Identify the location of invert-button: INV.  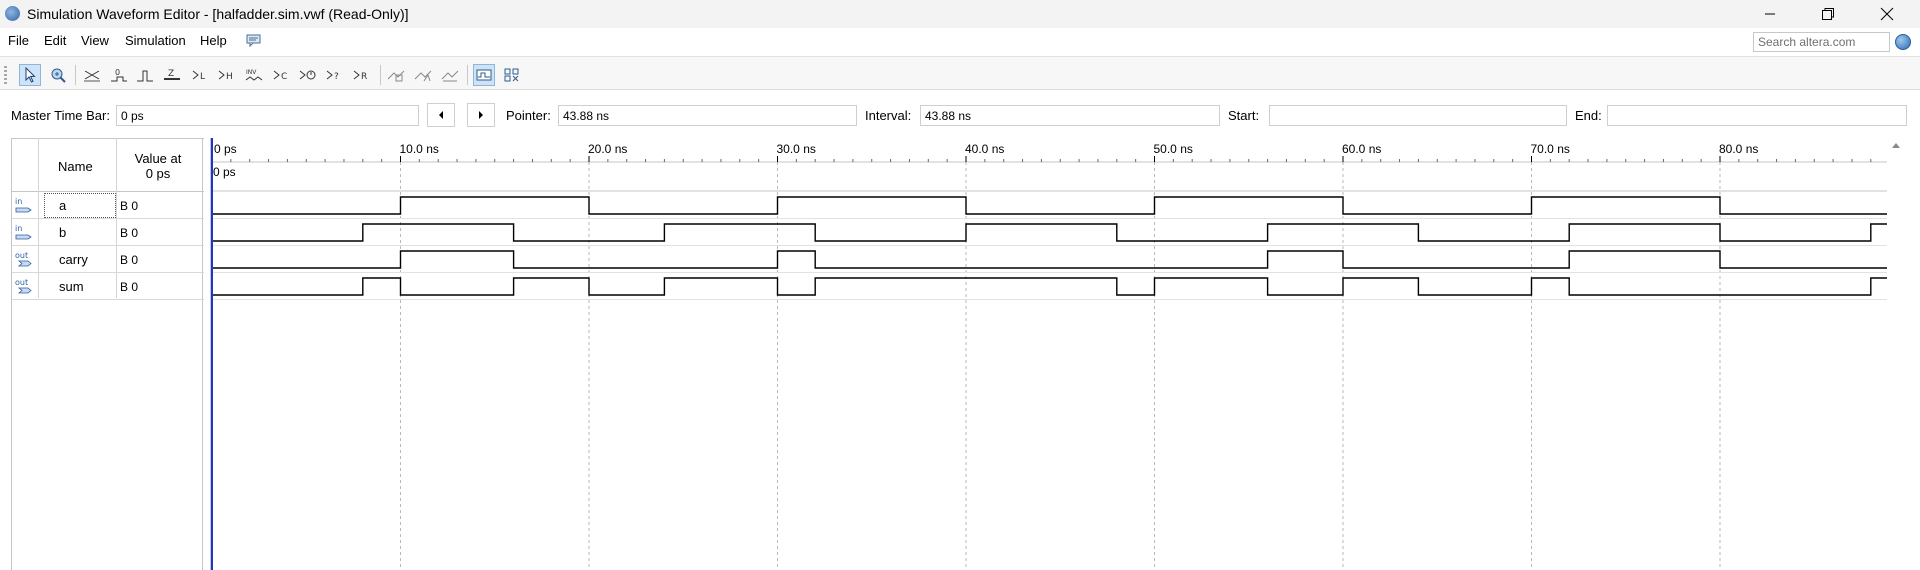
(254, 75).